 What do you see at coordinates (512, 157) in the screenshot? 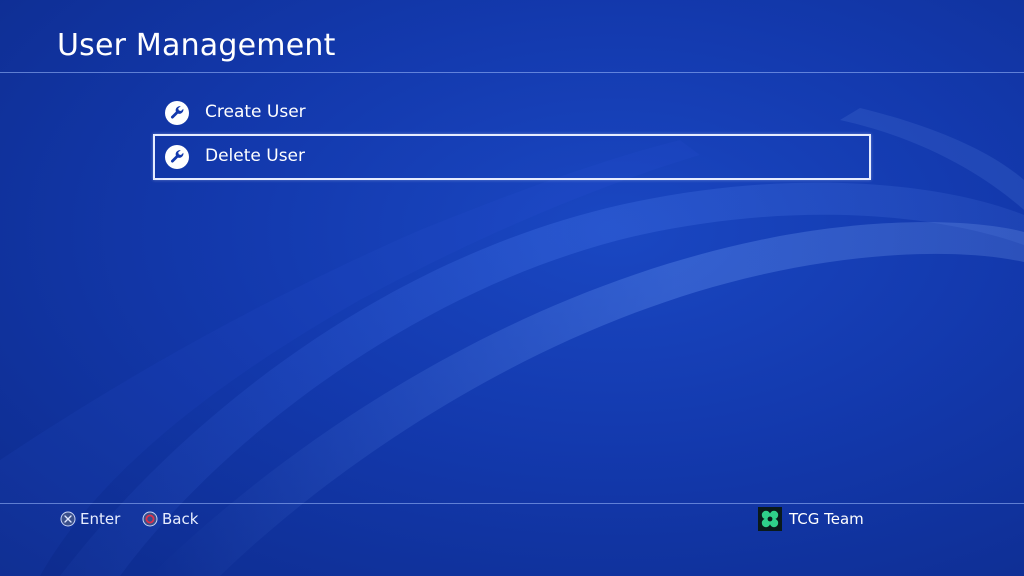
I see `menu-item-delete-user: Delete User` at bounding box center [512, 157].